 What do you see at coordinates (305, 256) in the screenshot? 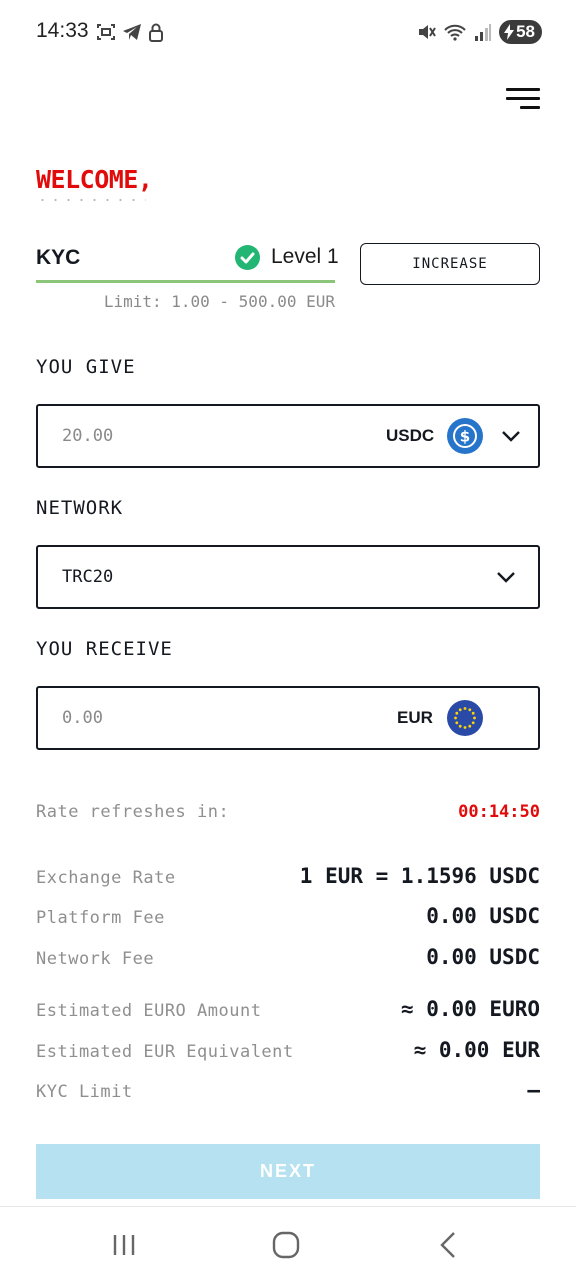
I see `kyc-level: Level 1` at bounding box center [305, 256].